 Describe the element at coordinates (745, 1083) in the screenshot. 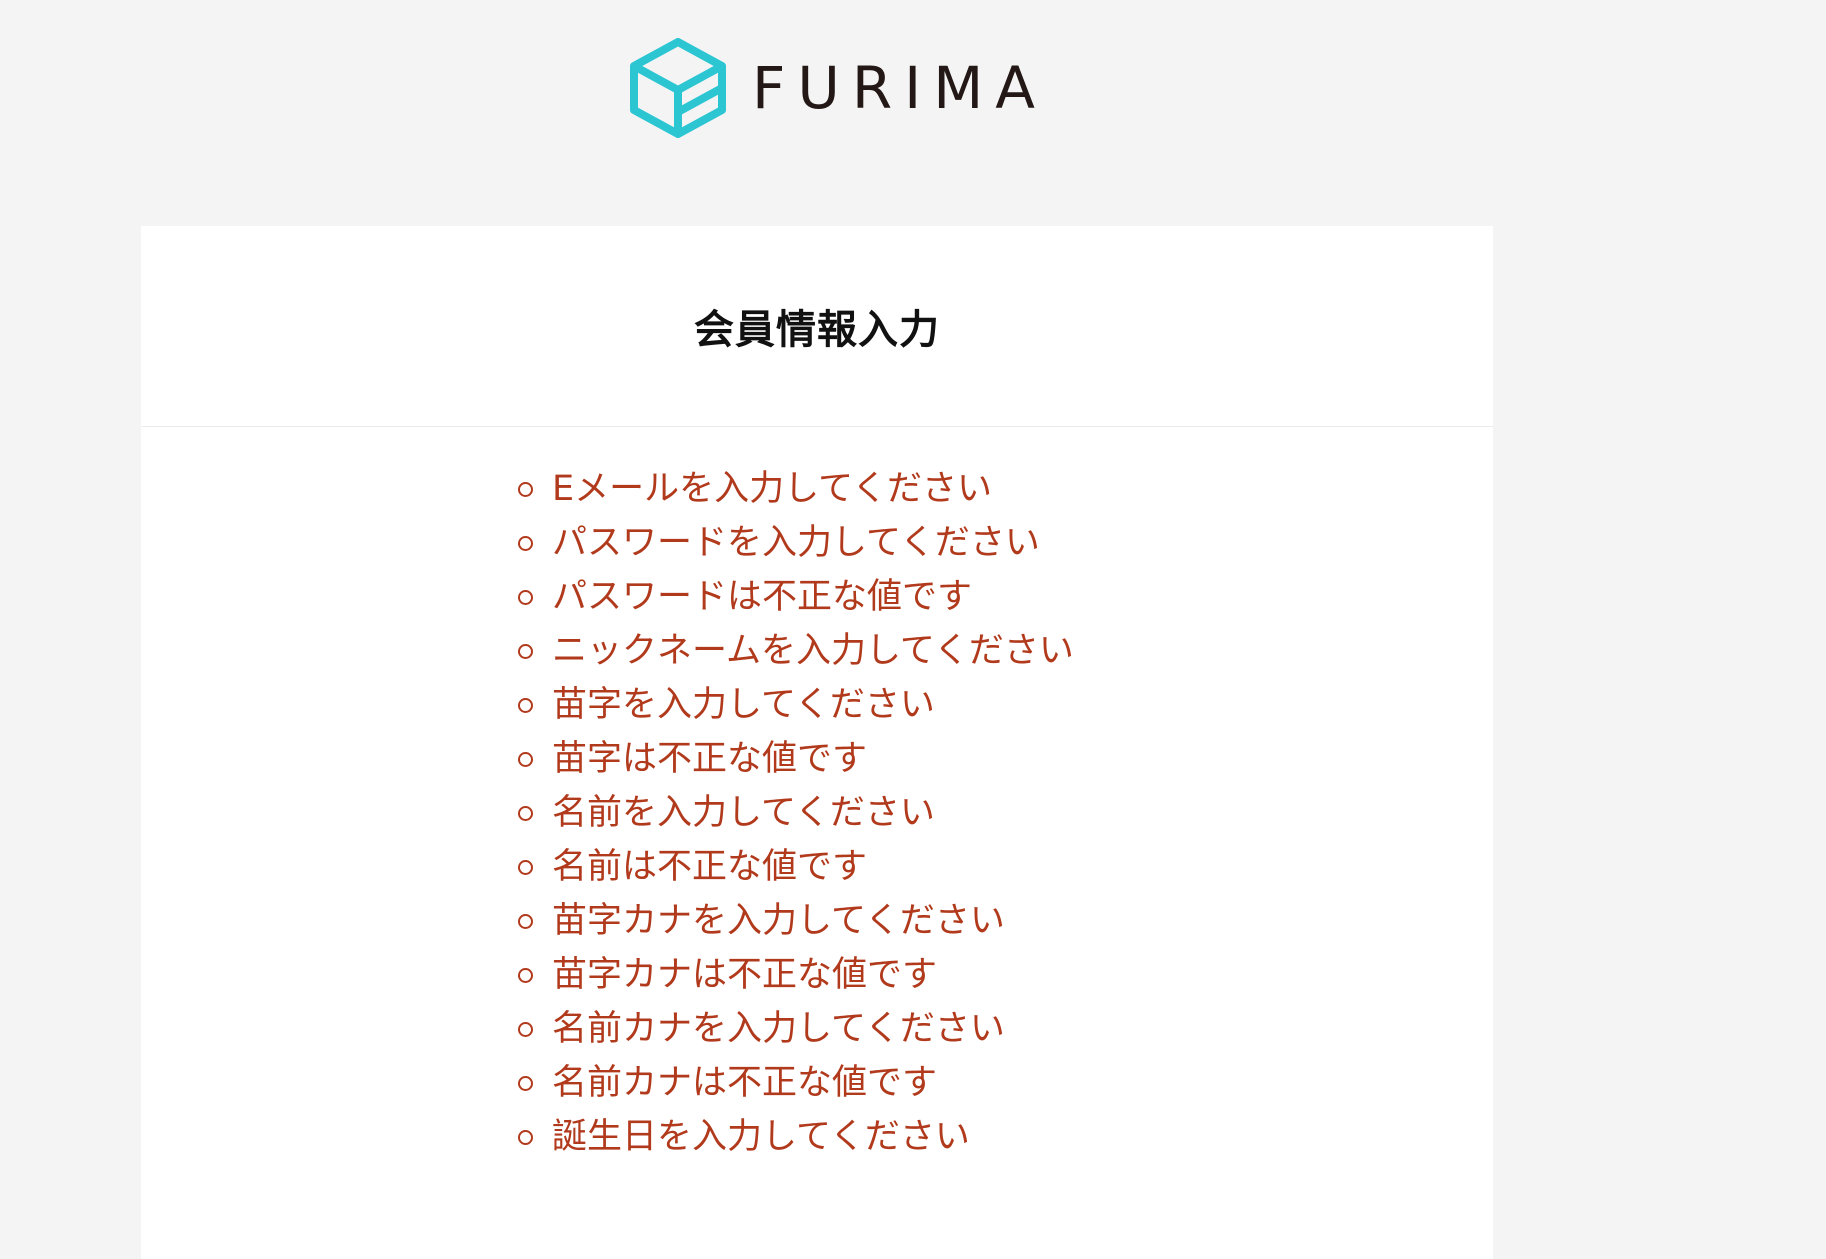

I see `error-message-text: 名前カナは不正な値です` at that location.